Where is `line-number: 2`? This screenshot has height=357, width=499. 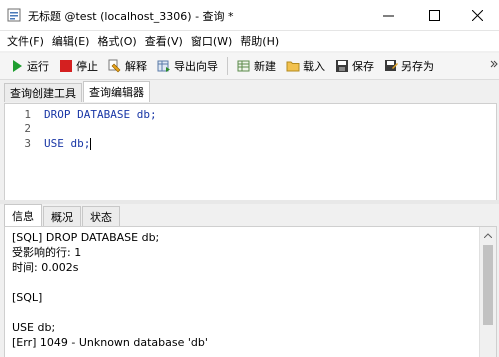
line-number: 2 is located at coordinates (27, 128).